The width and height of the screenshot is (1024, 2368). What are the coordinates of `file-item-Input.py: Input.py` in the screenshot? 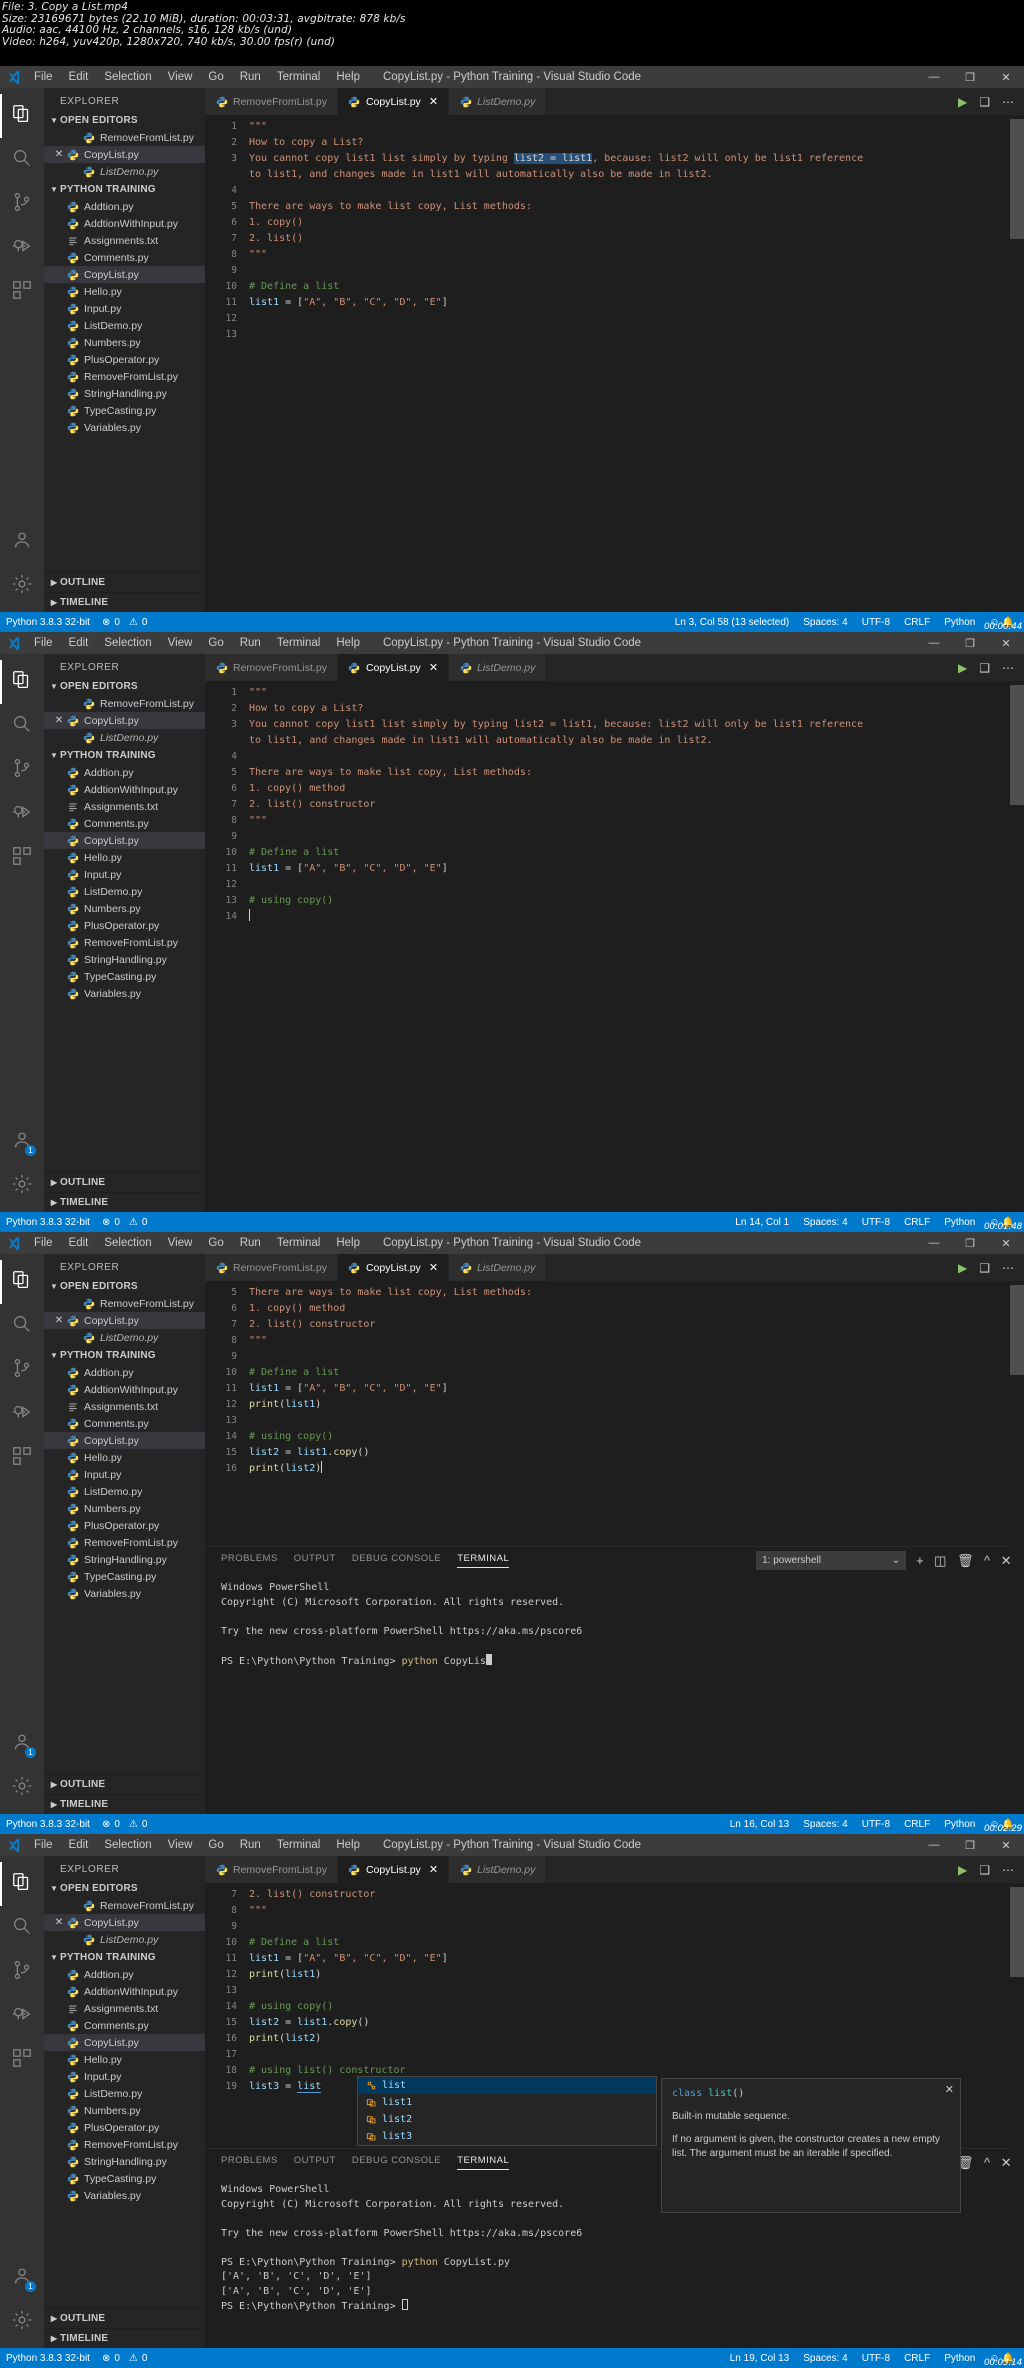 It's located at (124, 874).